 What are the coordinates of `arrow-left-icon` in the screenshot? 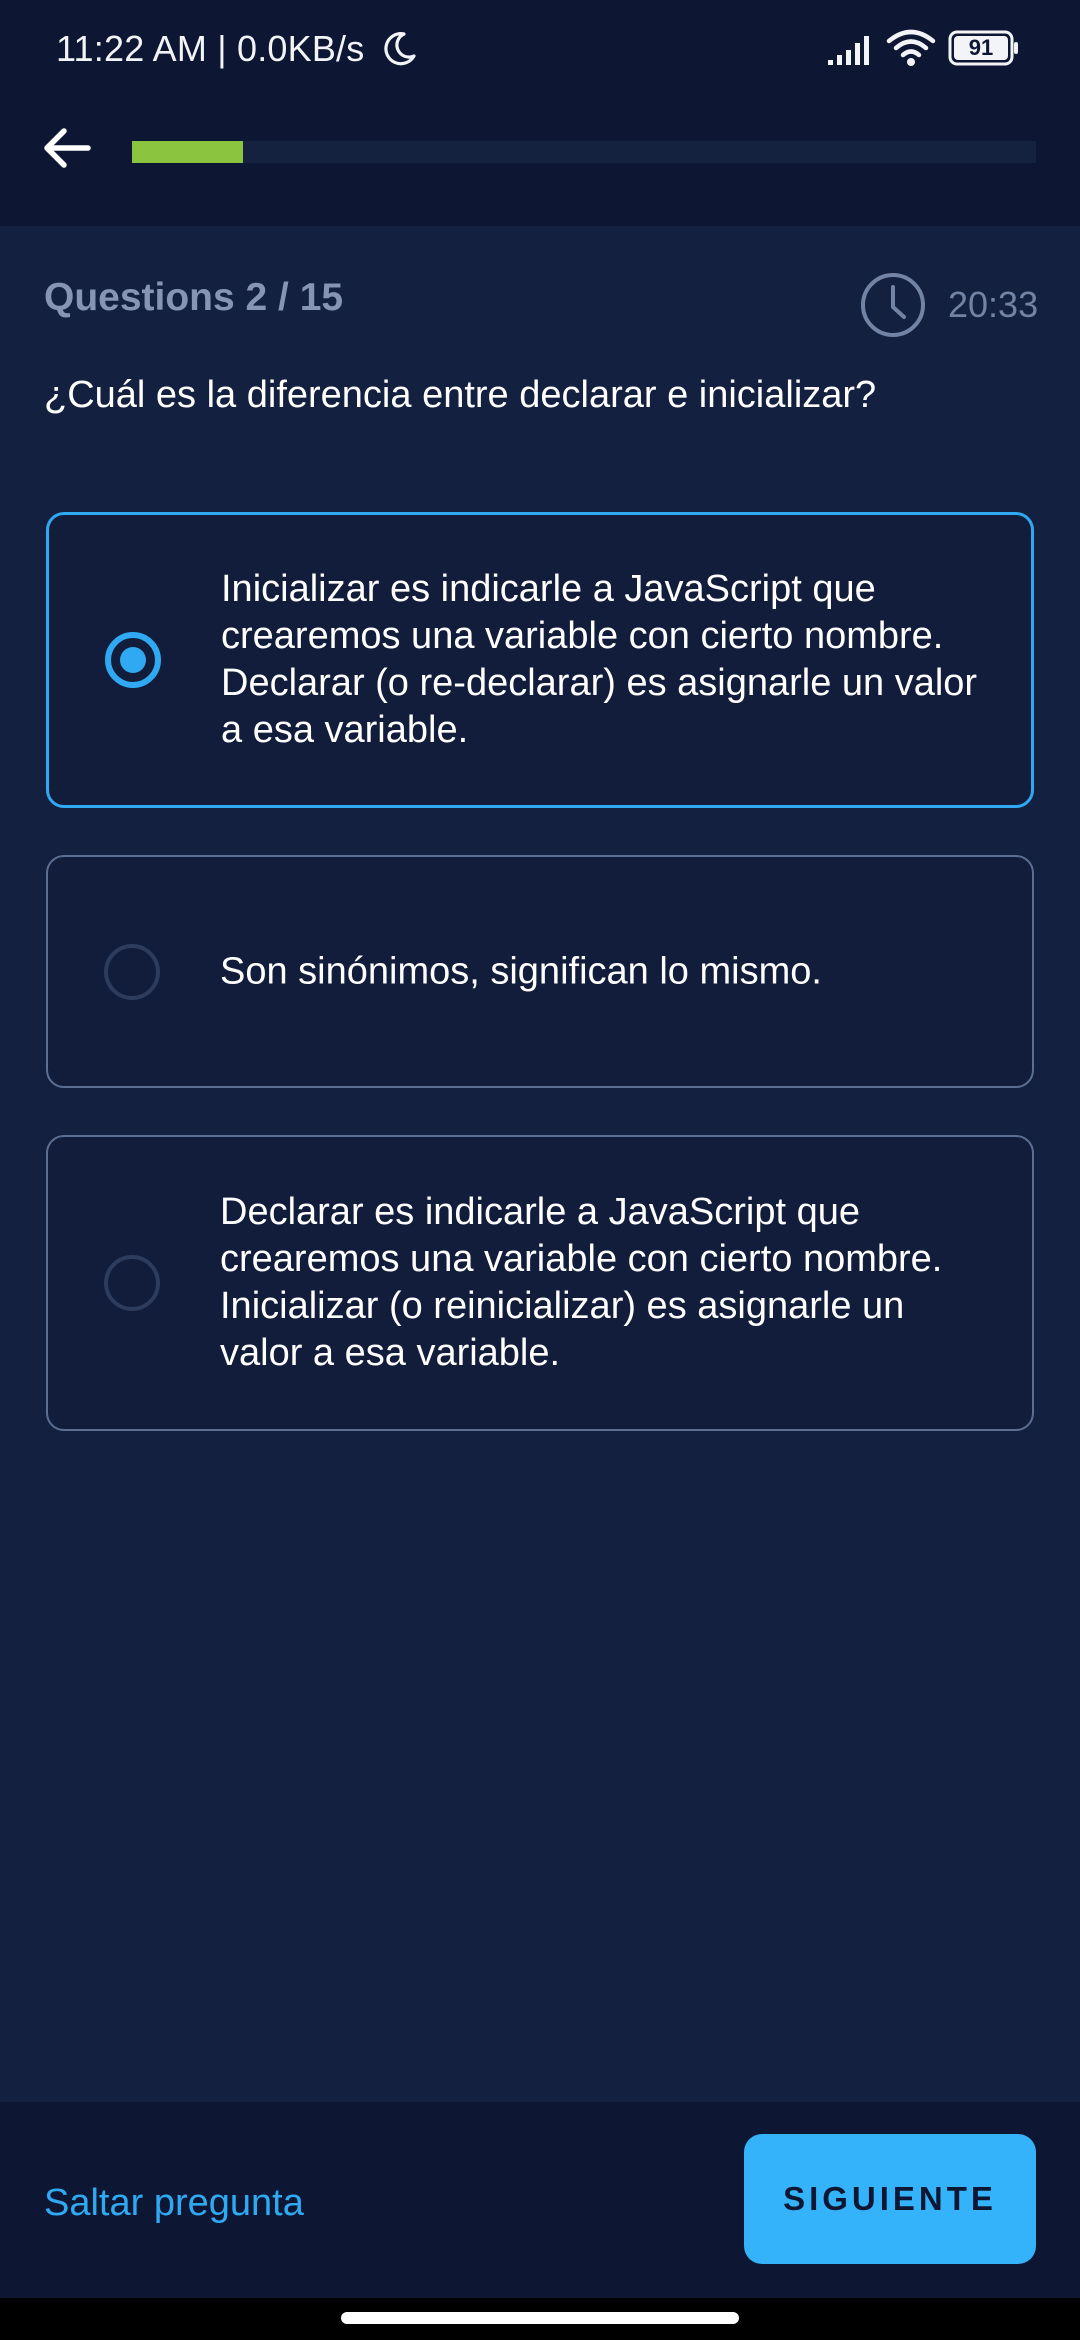 It's located at (67, 148).